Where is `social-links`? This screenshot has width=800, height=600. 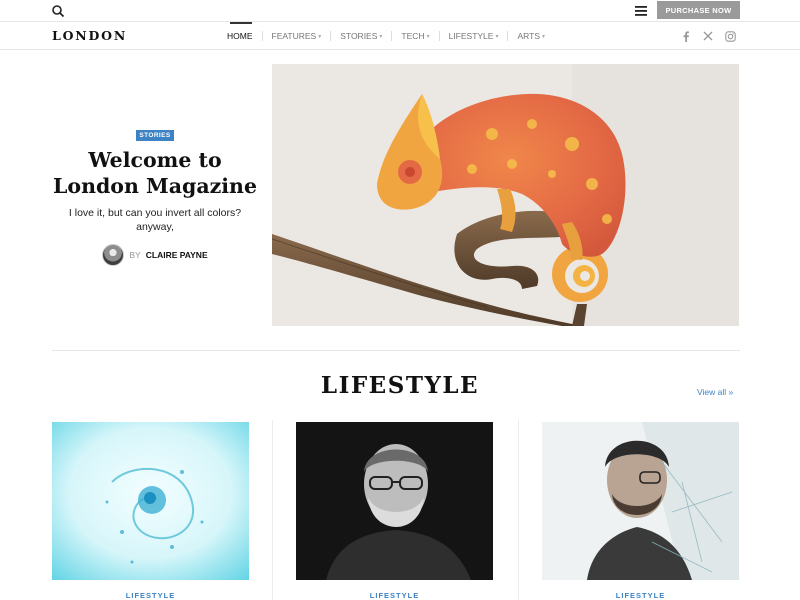 social-links is located at coordinates (708, 36).